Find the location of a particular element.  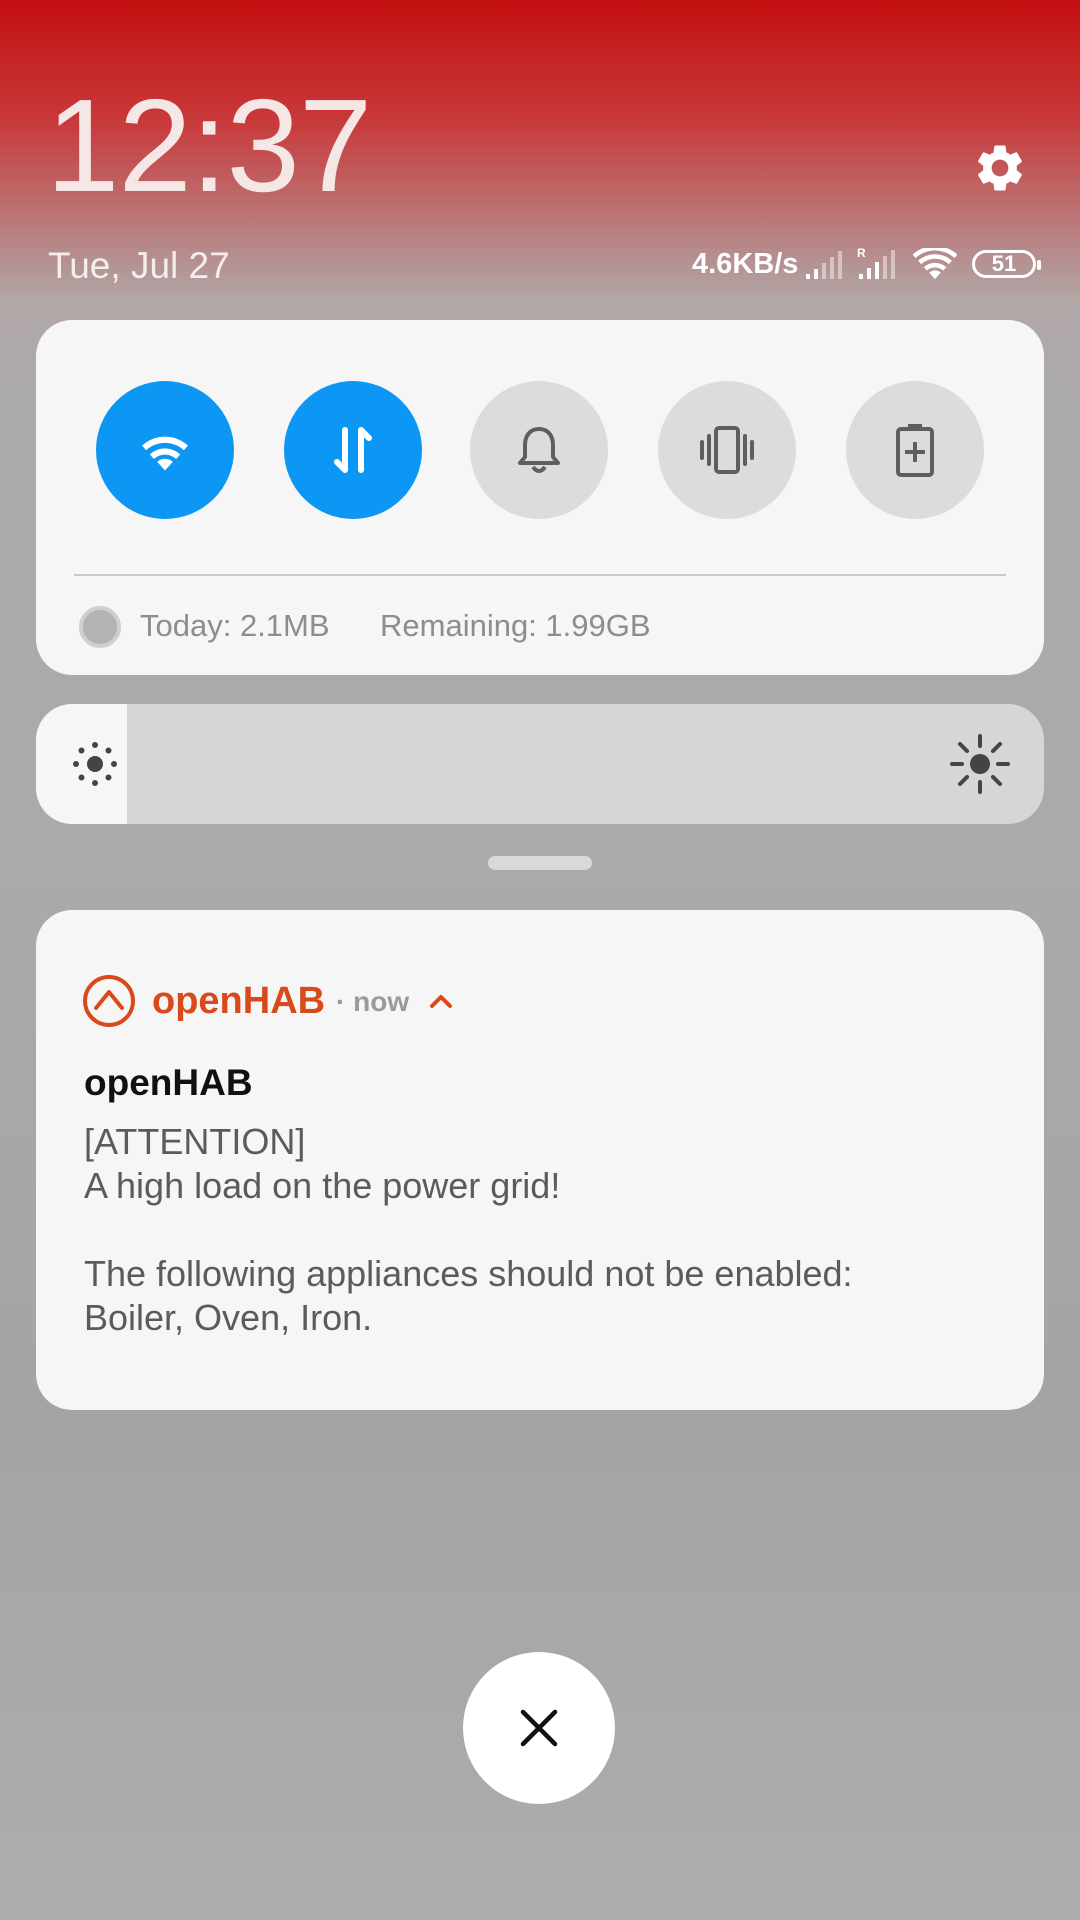

svg-text: R is located at coordinates (861, 253).